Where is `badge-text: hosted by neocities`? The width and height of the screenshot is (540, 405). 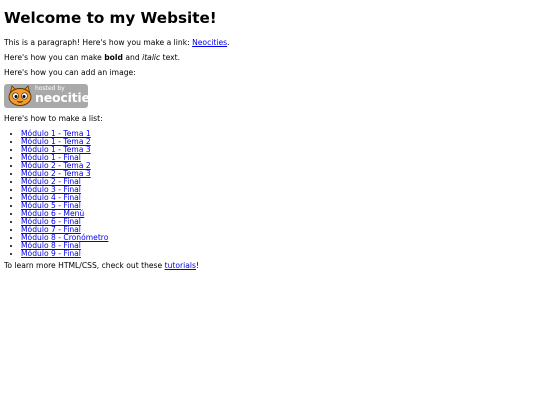
badge-text: hosted by neocities is located at coordinates (66, 95).